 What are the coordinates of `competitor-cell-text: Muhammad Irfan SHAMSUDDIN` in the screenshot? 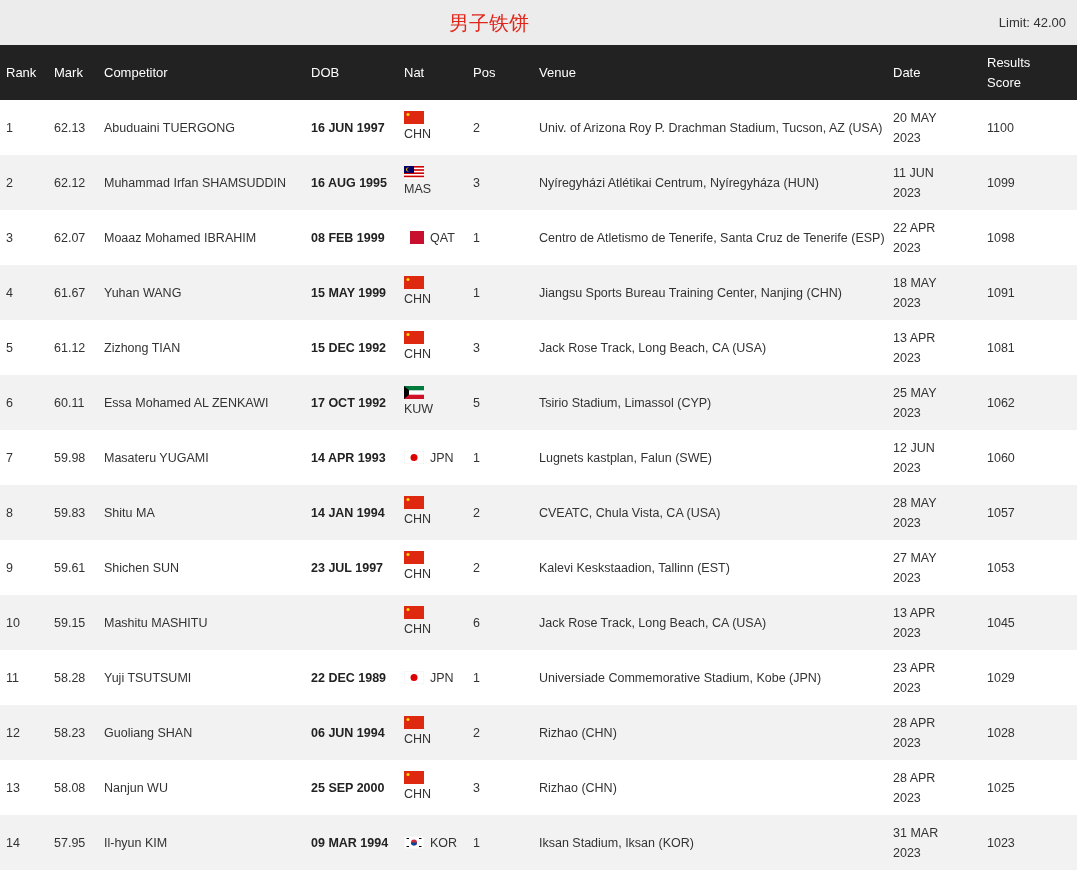 It's located at (195, 183).